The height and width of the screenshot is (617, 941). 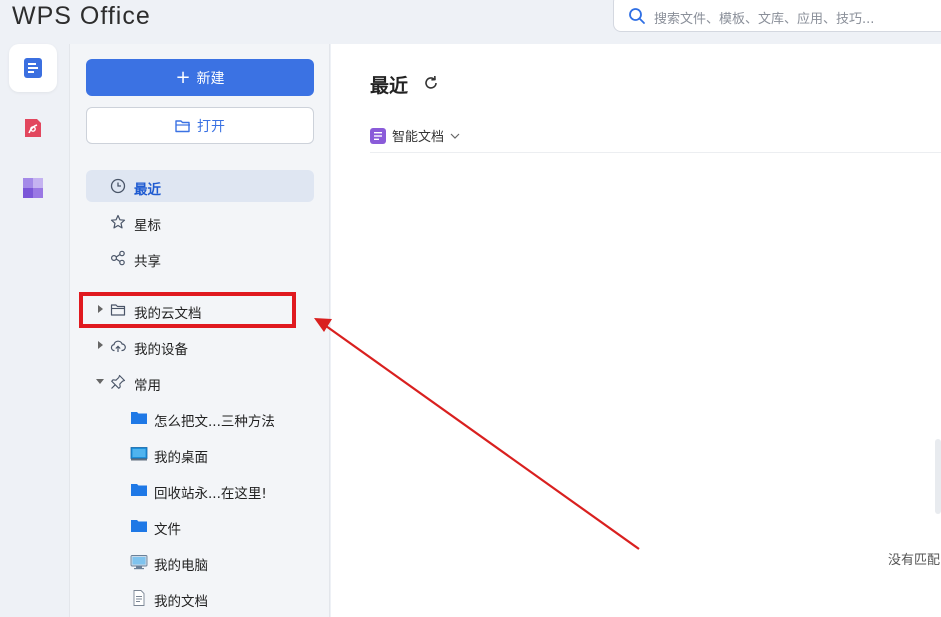 I want to click on common-item: 怎么把文...三种方法, so click(x=200, y=418).